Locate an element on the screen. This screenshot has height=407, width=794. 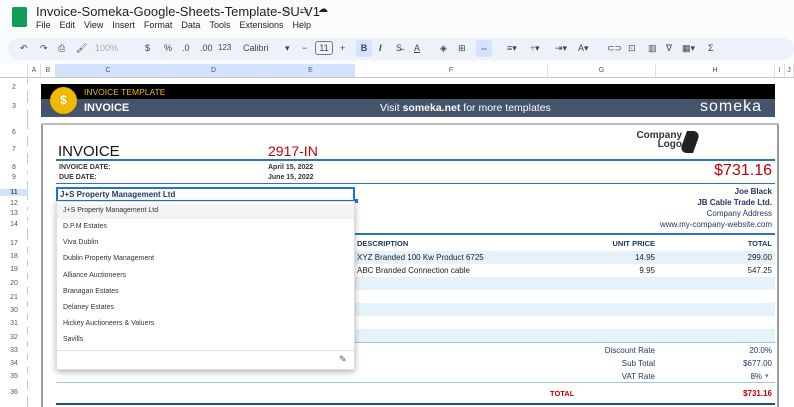
increase-decimal-button: .00 is located at coordinates (206, 48).